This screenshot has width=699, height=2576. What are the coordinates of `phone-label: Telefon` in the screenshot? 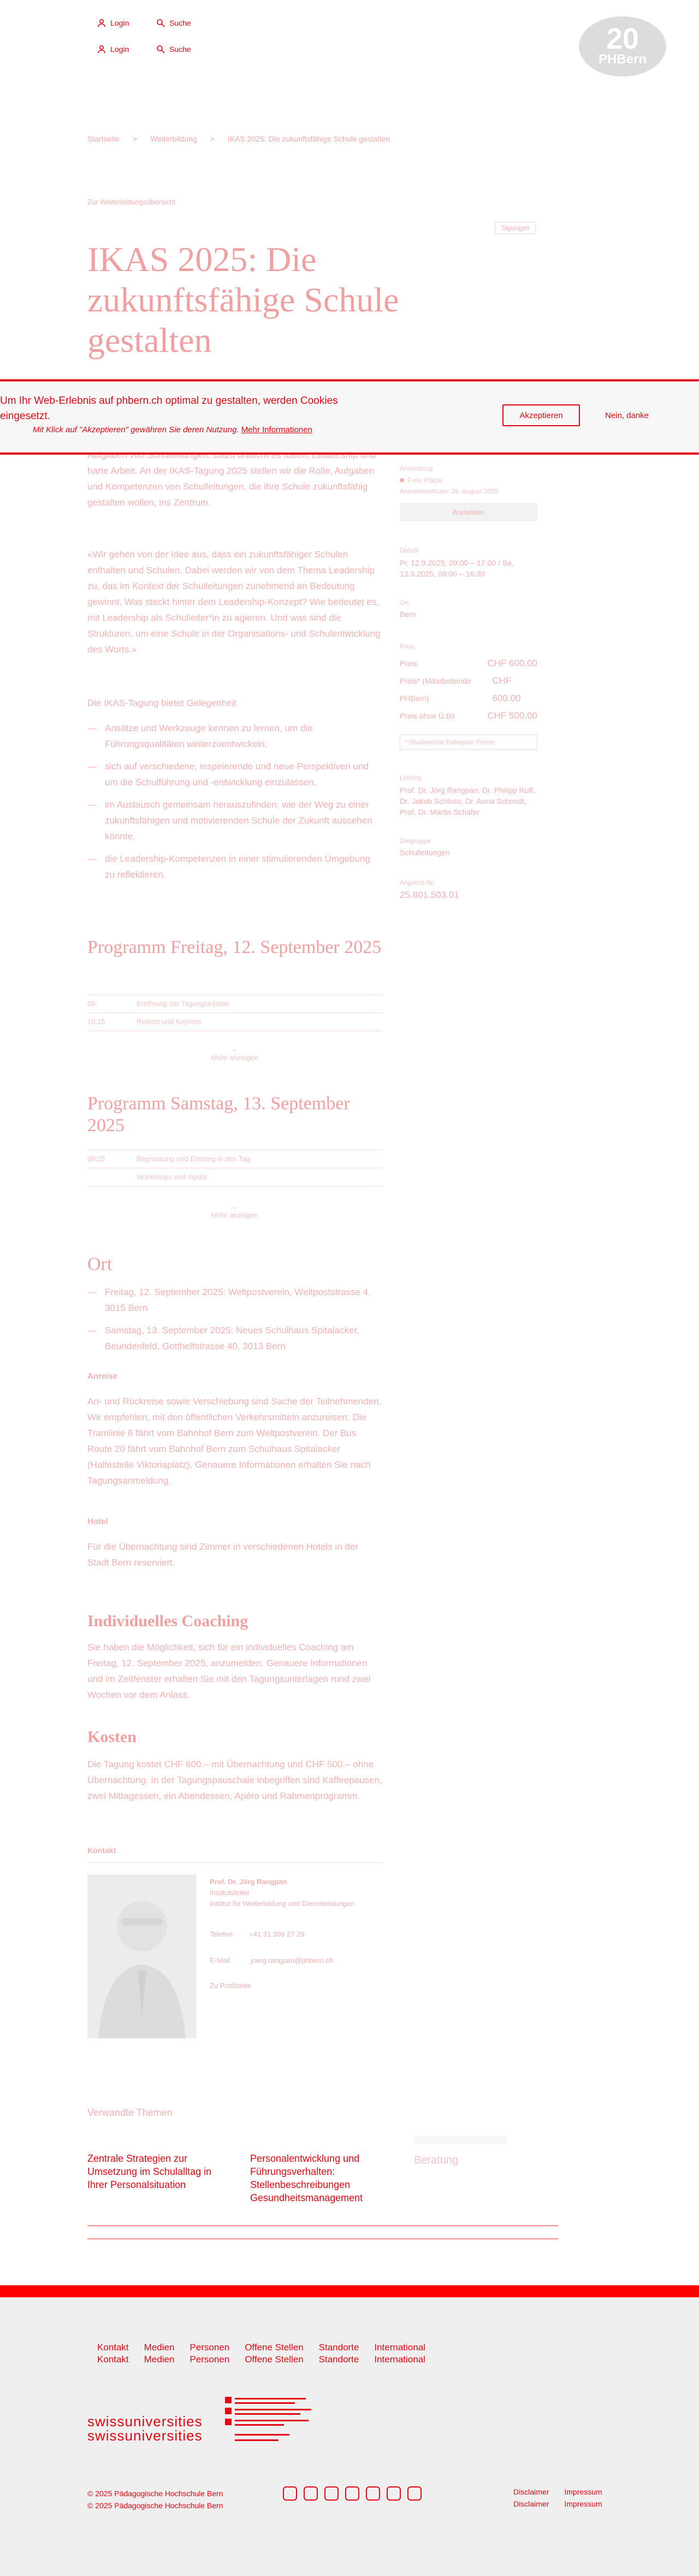 It's located at (222, 1934).